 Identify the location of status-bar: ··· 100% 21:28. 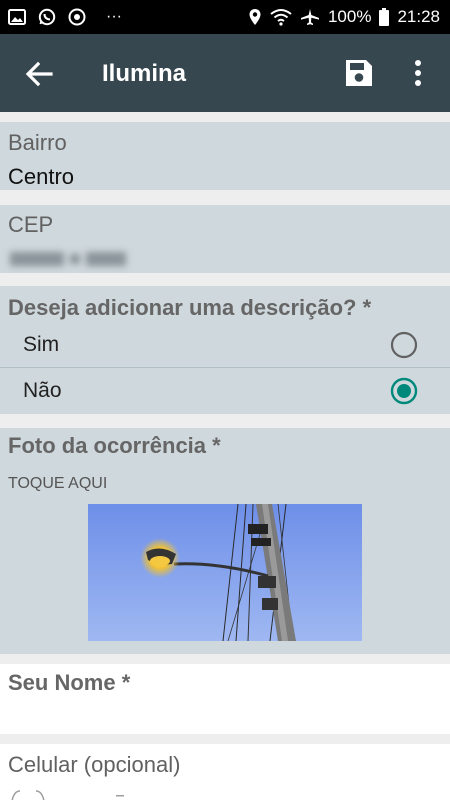
(225, 17).